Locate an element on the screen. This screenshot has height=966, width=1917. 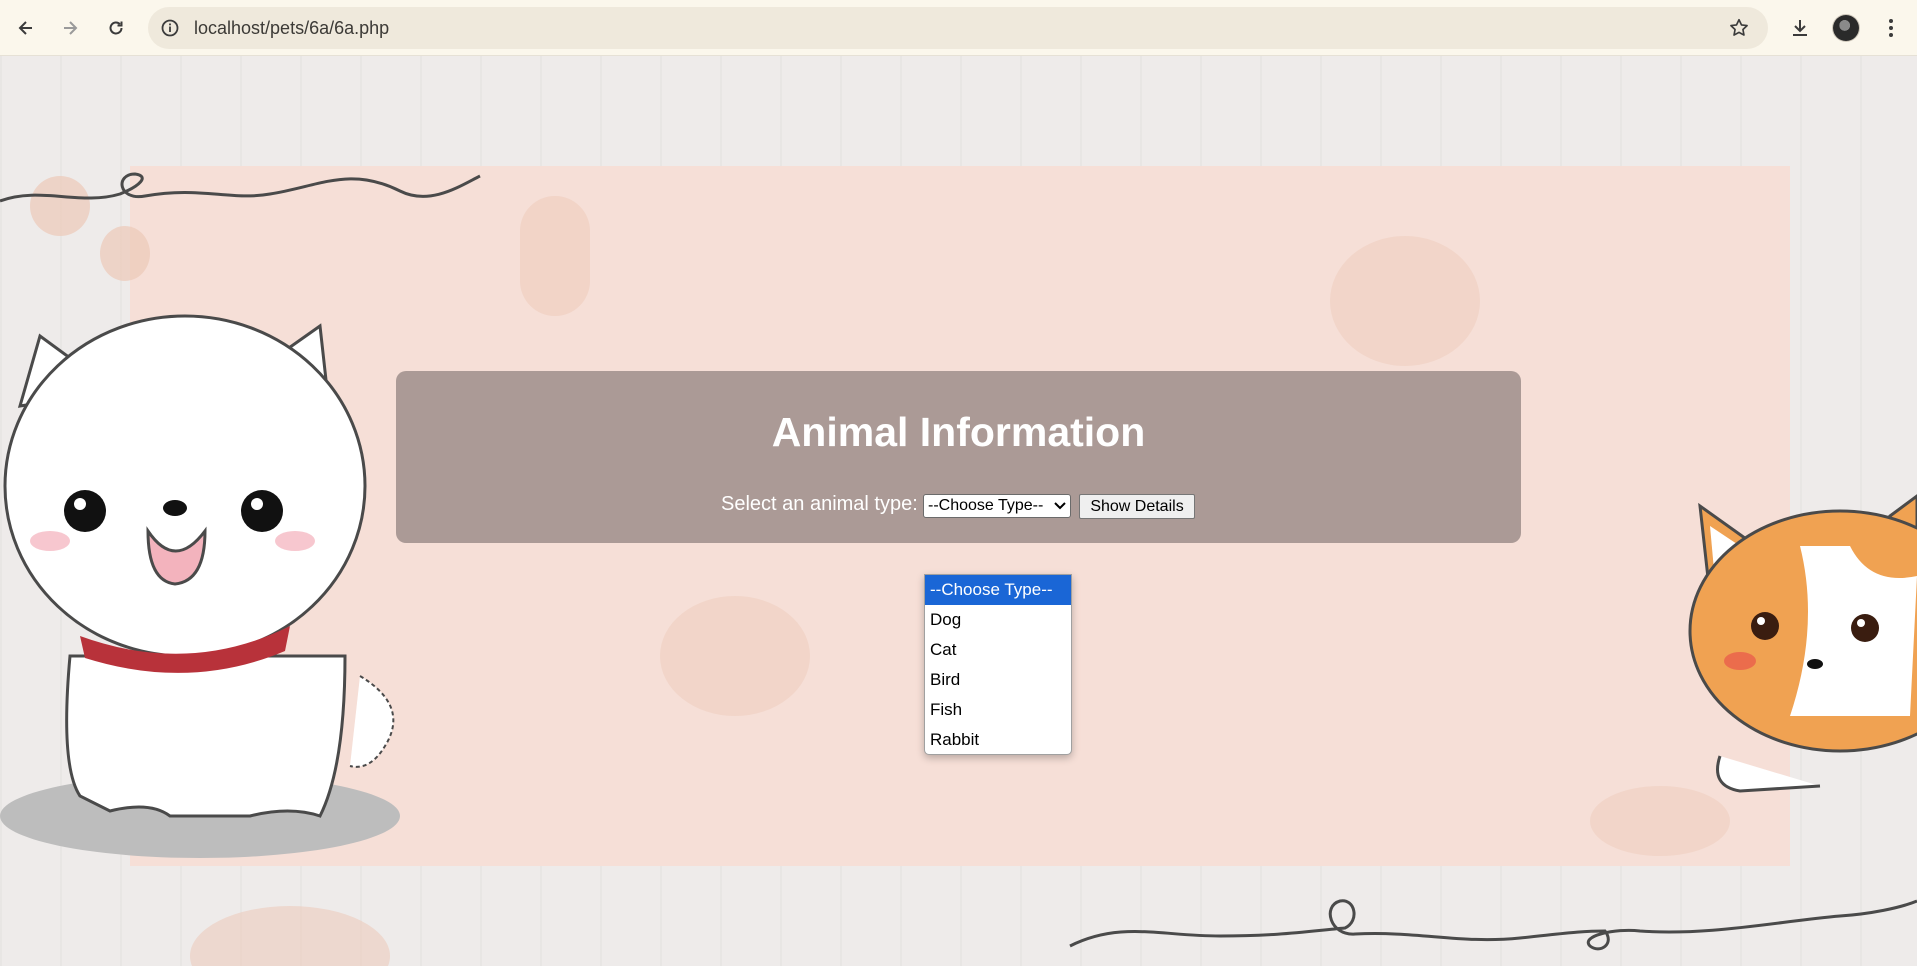
dropdown-option: --Choose Type-- is located at coordinates (998, 590).